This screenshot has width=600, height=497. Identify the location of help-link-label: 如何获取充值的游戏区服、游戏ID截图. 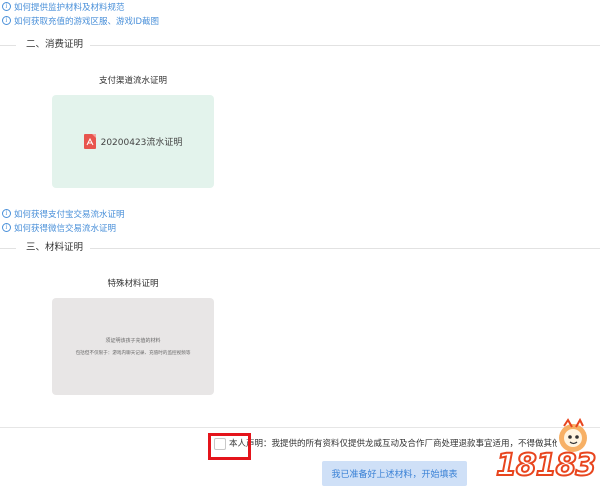
(87, 21).